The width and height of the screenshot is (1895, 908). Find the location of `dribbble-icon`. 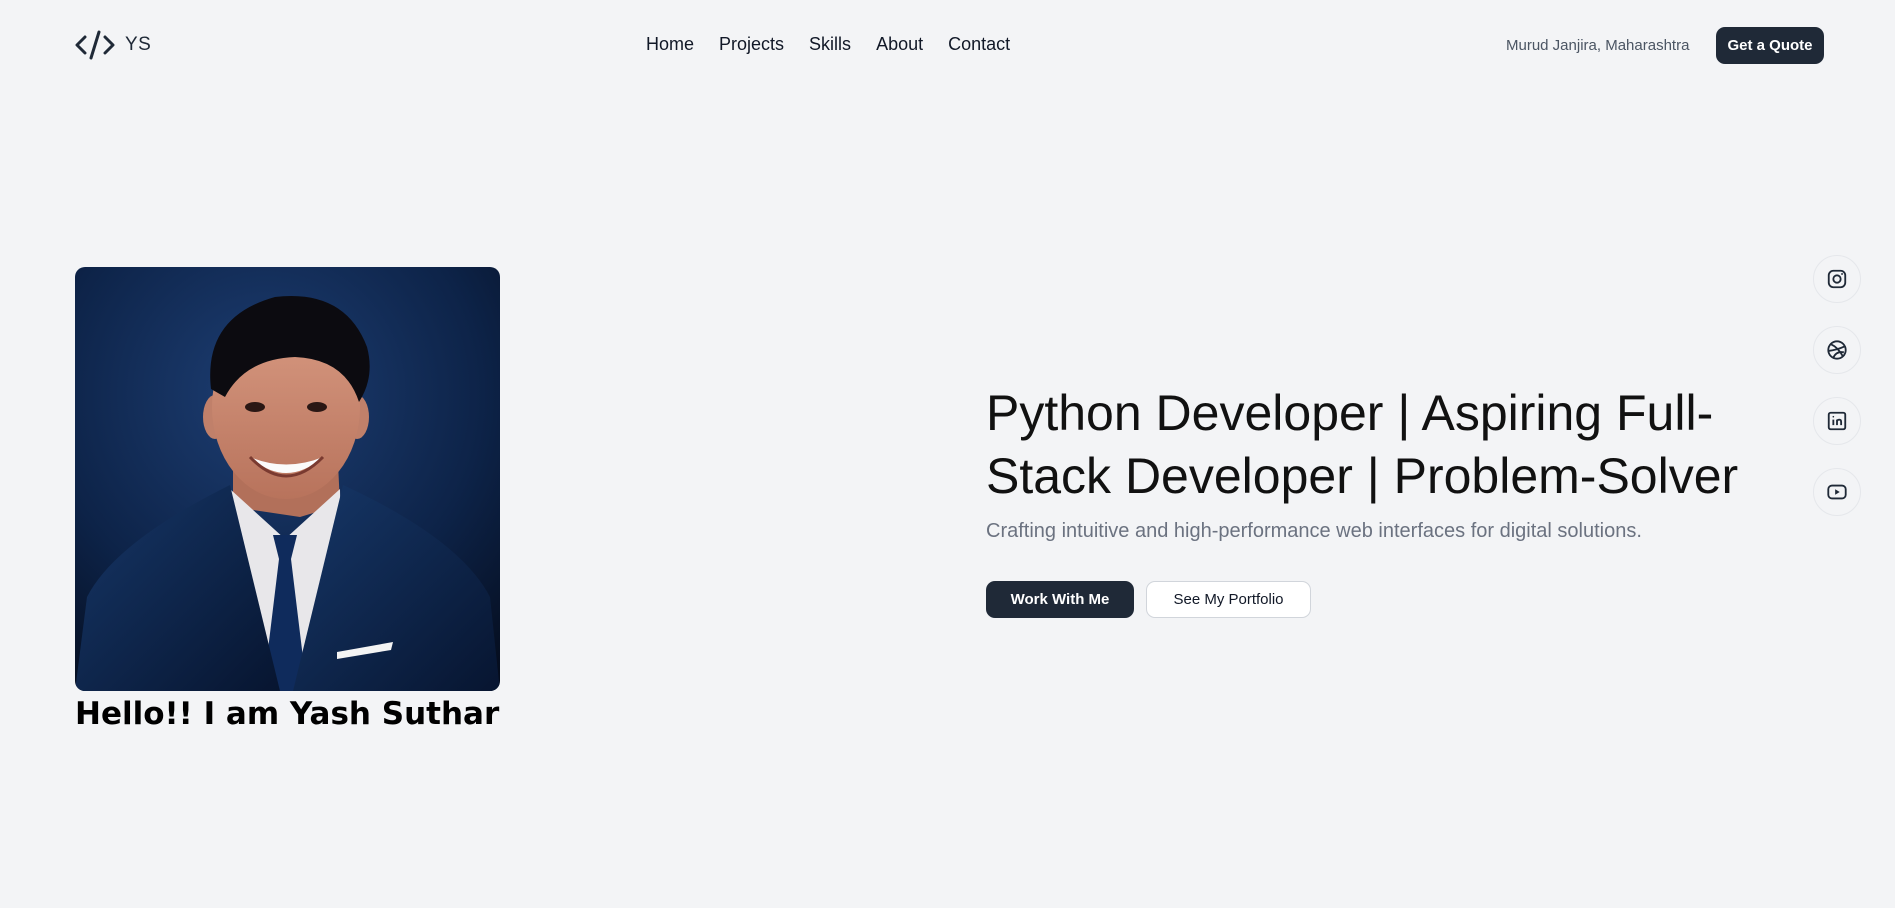

dribbble-icon is located at coordinates (1837, 350).